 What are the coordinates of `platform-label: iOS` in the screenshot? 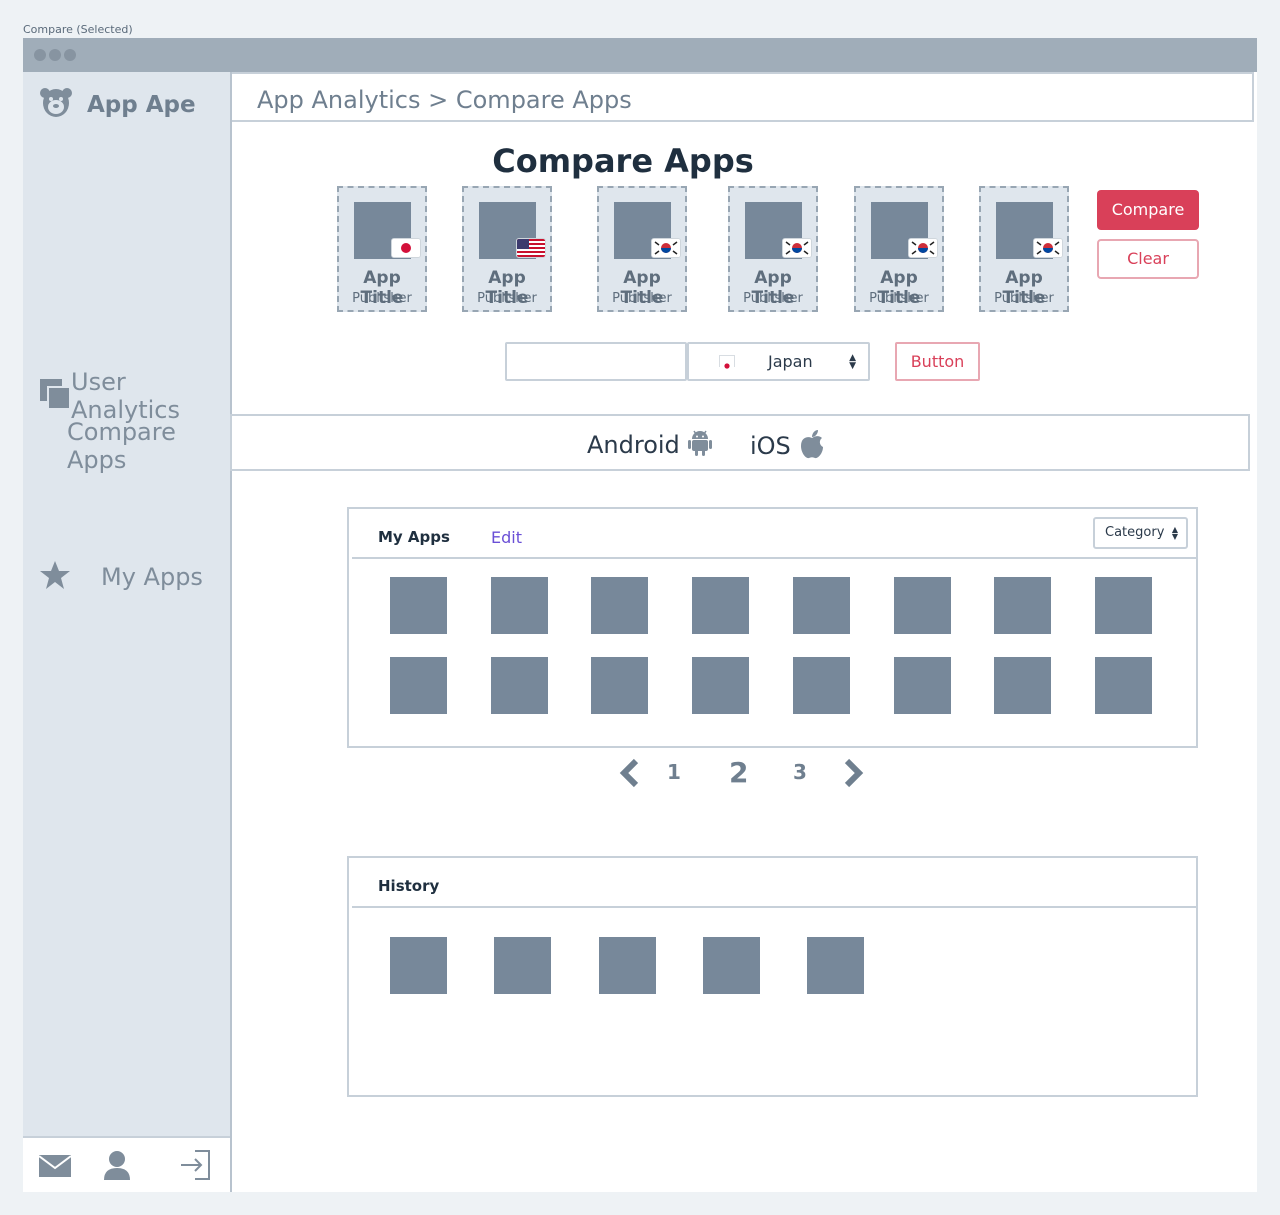 It's located at (770, 446).